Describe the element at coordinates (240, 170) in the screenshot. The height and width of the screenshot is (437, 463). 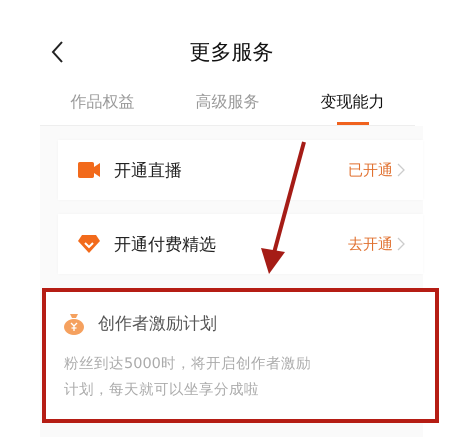
I see `service-row: 开通直播 已开通` at that location.